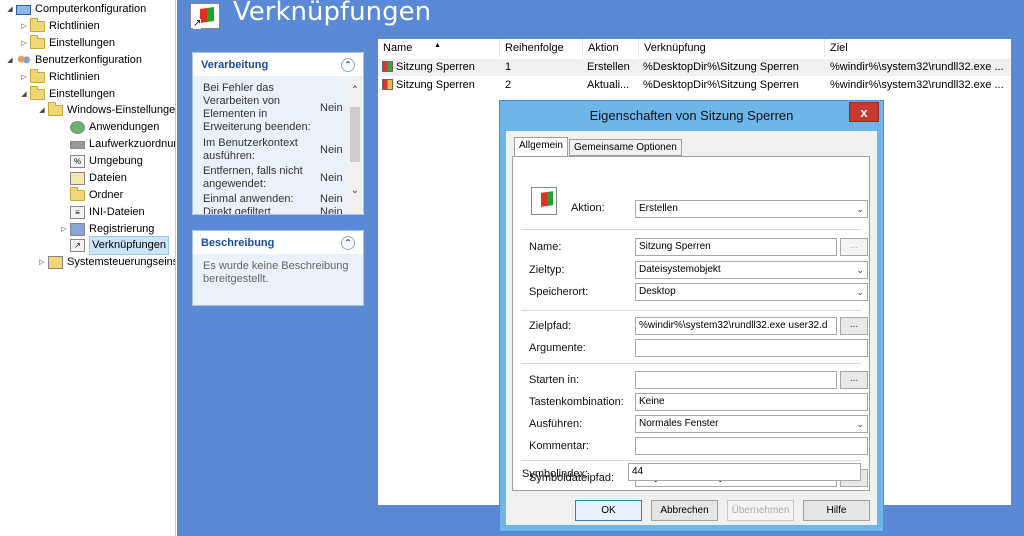  I want to click on registry-icon, so click(77, 229).